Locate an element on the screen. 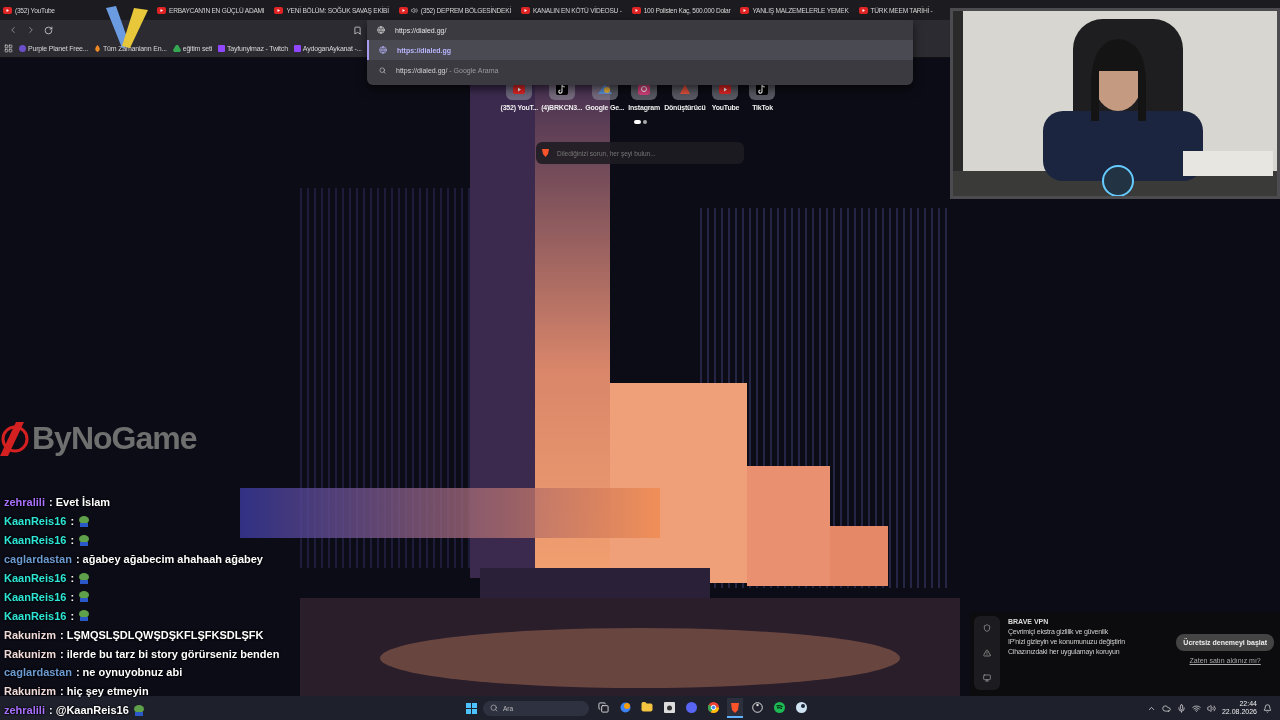  brand-logo-text: ByNoGame is located at coordinates (114, 438).